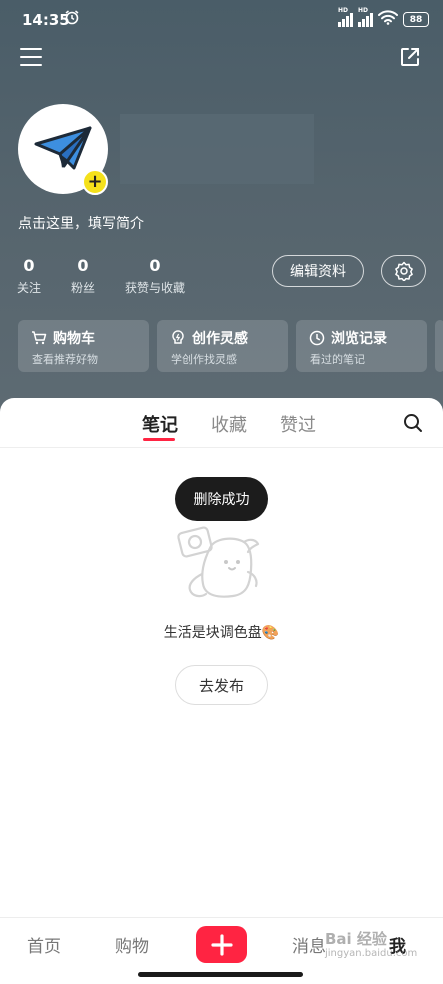 This screenshot has height=984, width=443. What do you see at coordinates (317, 338) in the screenshot?
I see `clock-icon` at bounding box center [317, 338].